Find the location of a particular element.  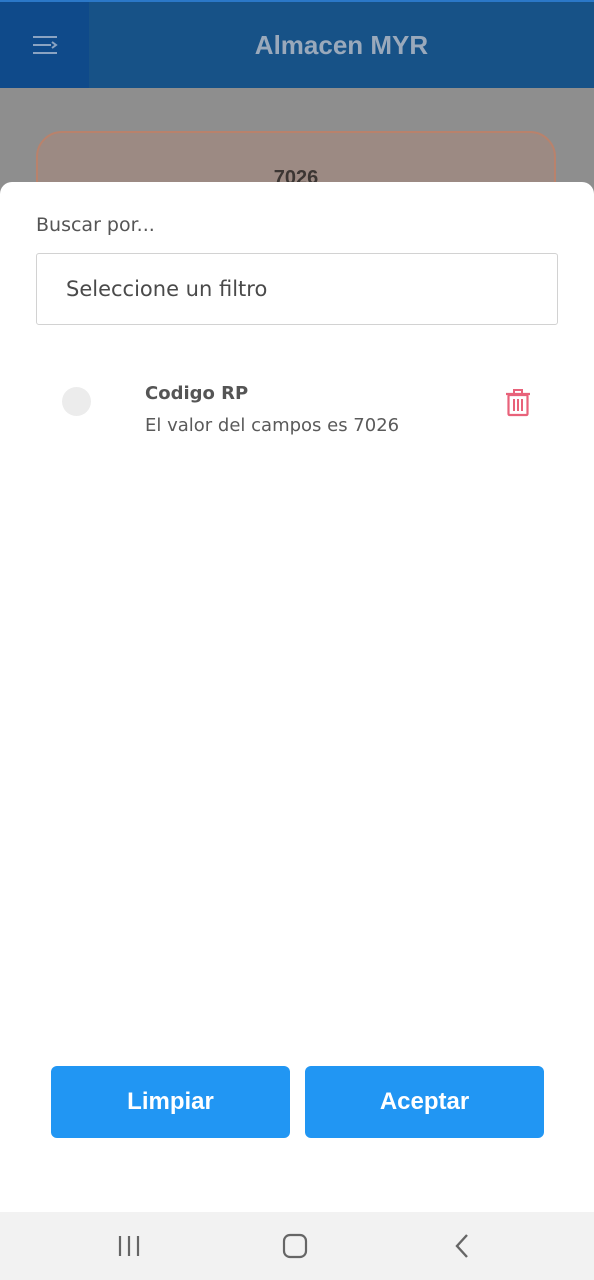

filter-item-description: El valor del campos es 7026 is located at coordinates (272, 425).